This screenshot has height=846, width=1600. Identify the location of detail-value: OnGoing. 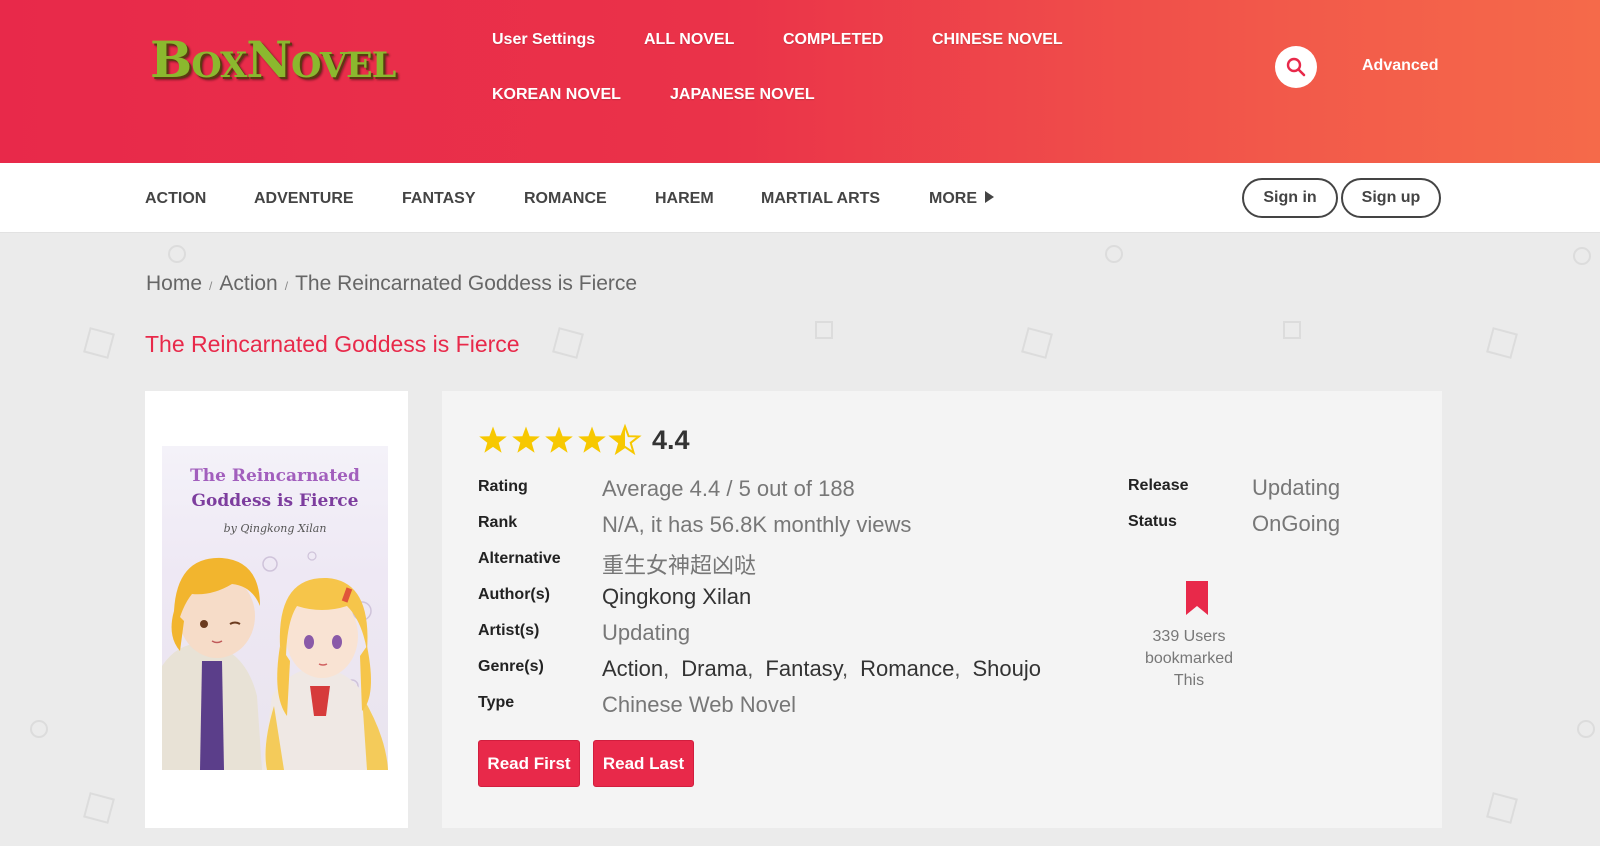
(1296, 523).